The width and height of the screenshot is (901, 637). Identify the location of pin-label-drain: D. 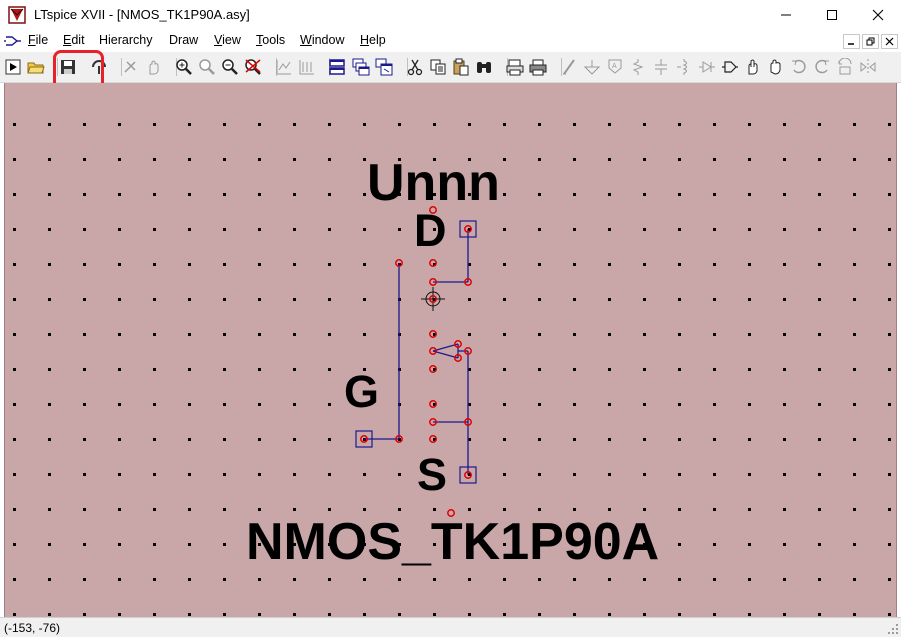
(430, 231).